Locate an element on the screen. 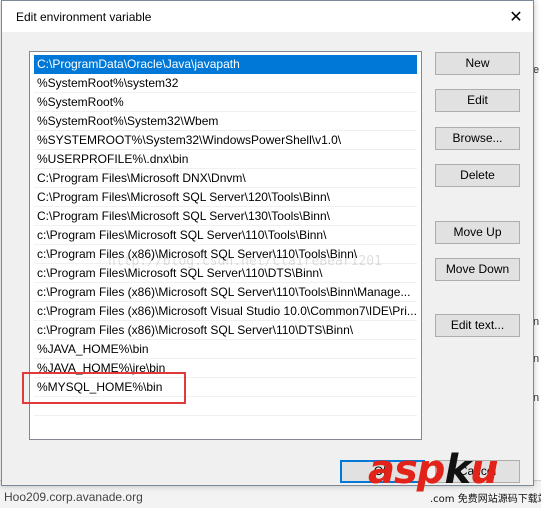 This screenshot has width=541, height=508. list-item: %SystemRoot%\System32\Wbem is located at coordinates (225, 121).